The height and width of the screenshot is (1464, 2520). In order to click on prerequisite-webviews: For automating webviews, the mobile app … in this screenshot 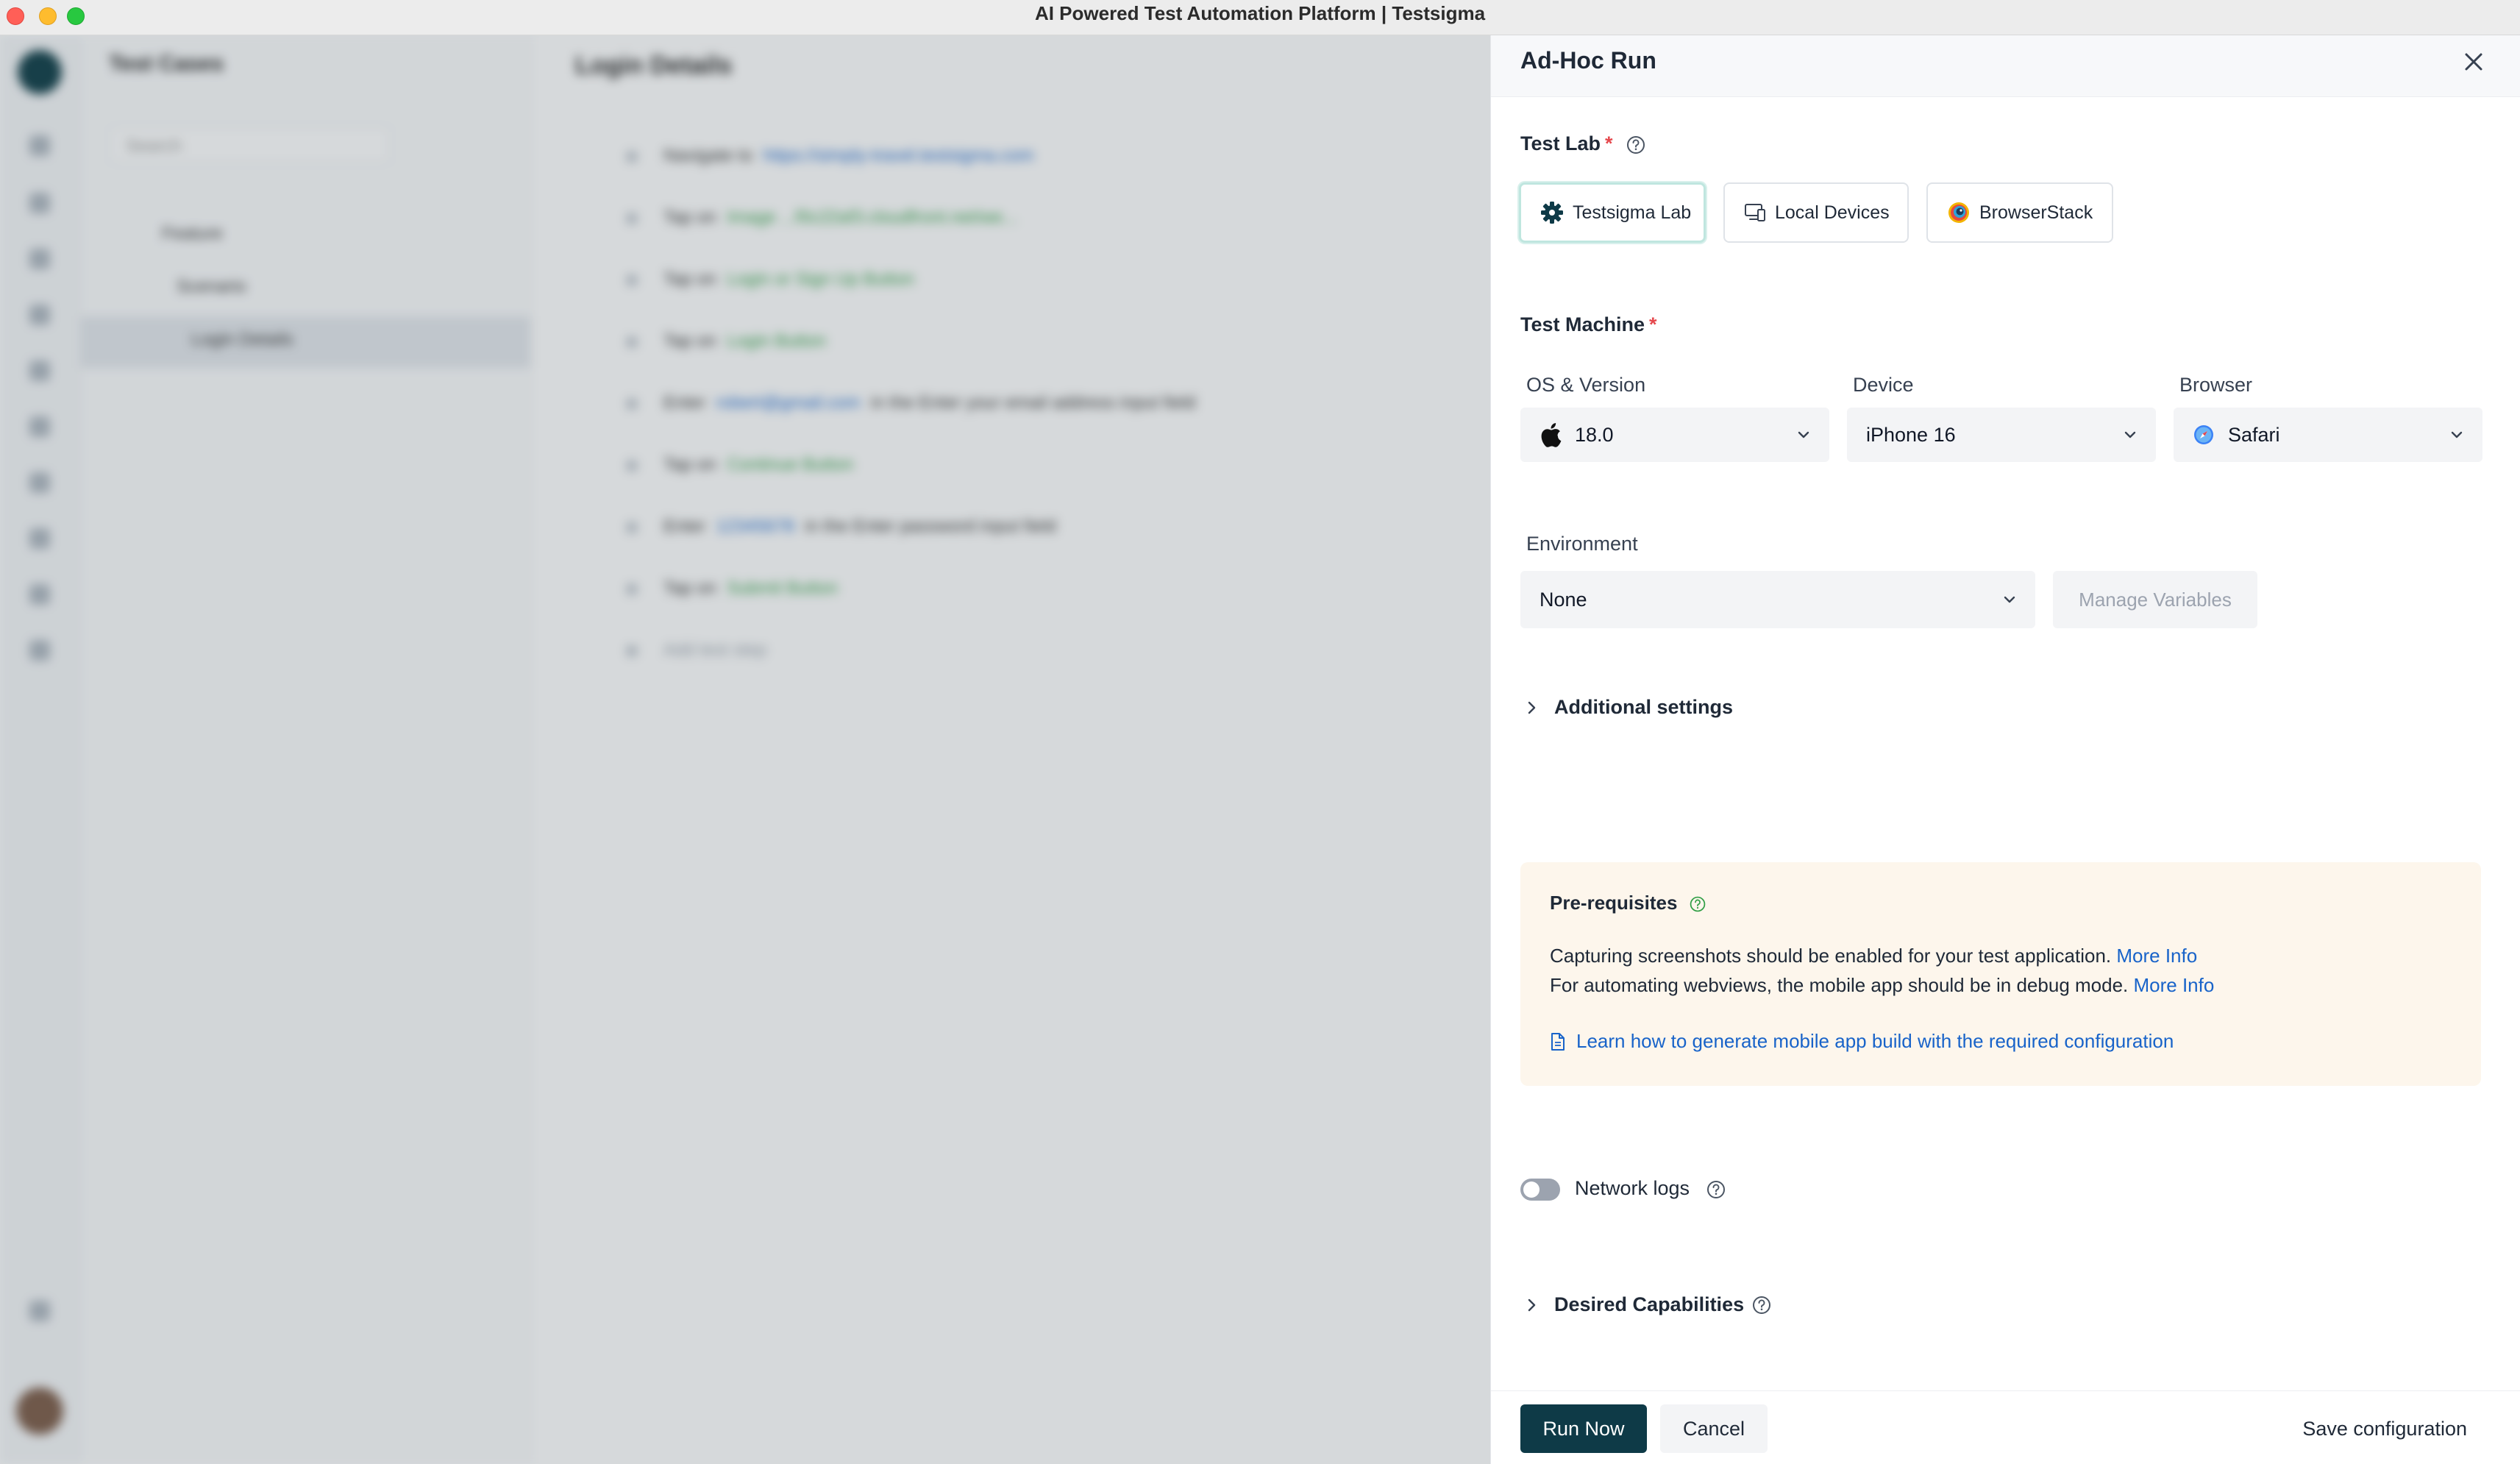, I will do `click(1882, 985)`.